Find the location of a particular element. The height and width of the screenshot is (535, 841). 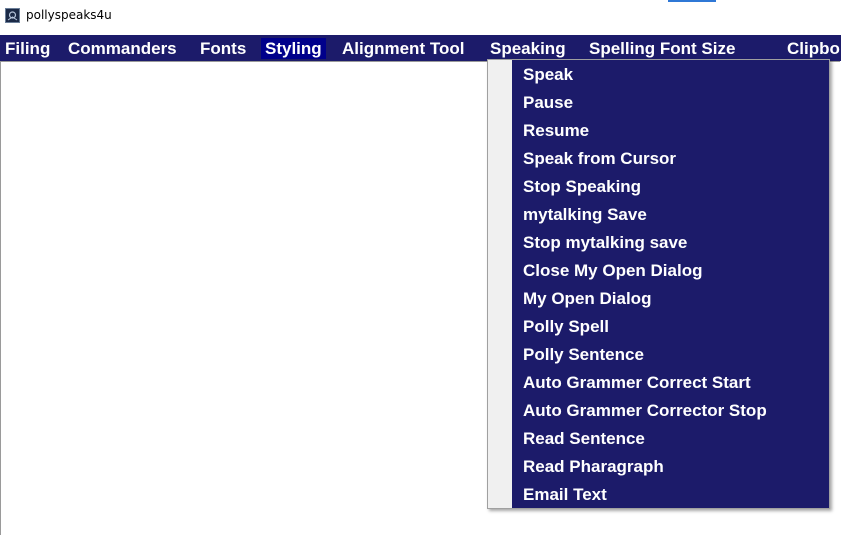

app-icon is located at coordinates (12, 15).